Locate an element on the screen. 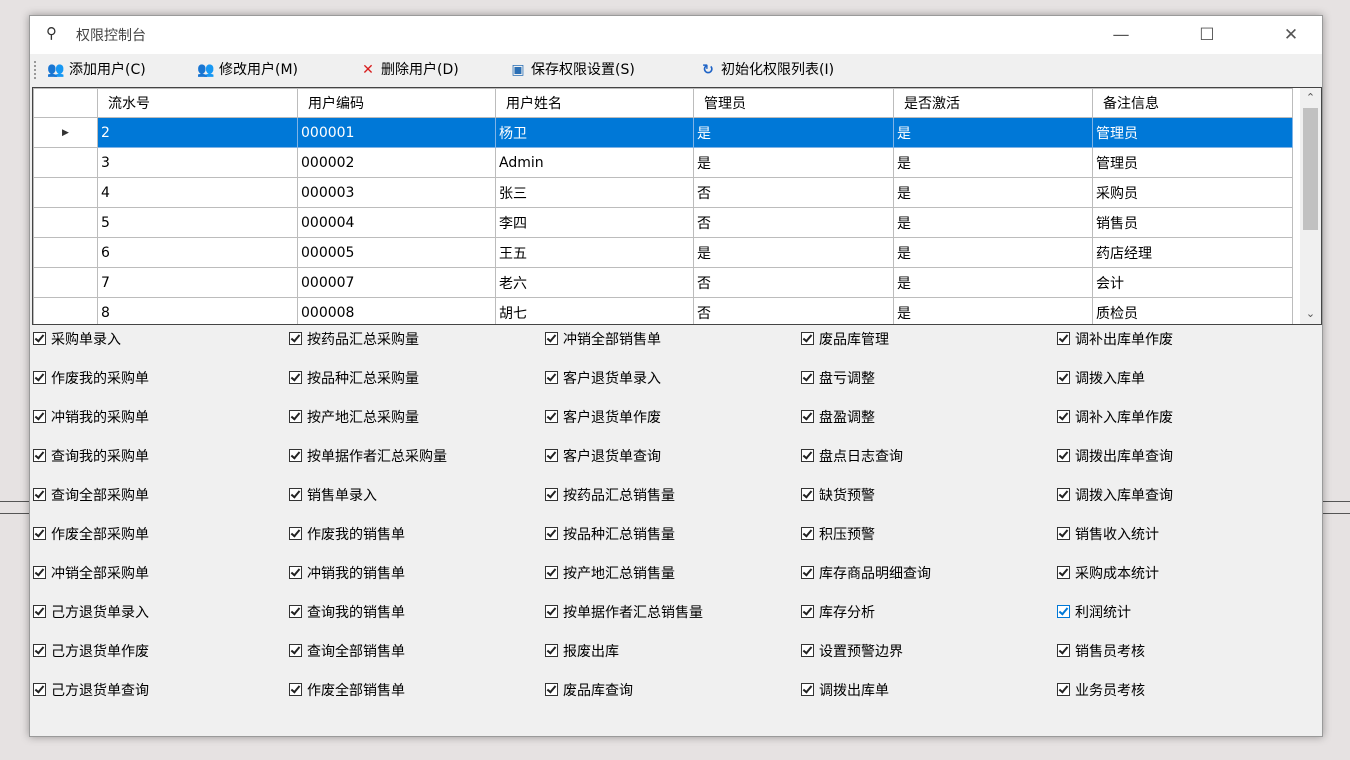  permission-checkbox: 调拨出库单 is located at coordinates (845, 691).